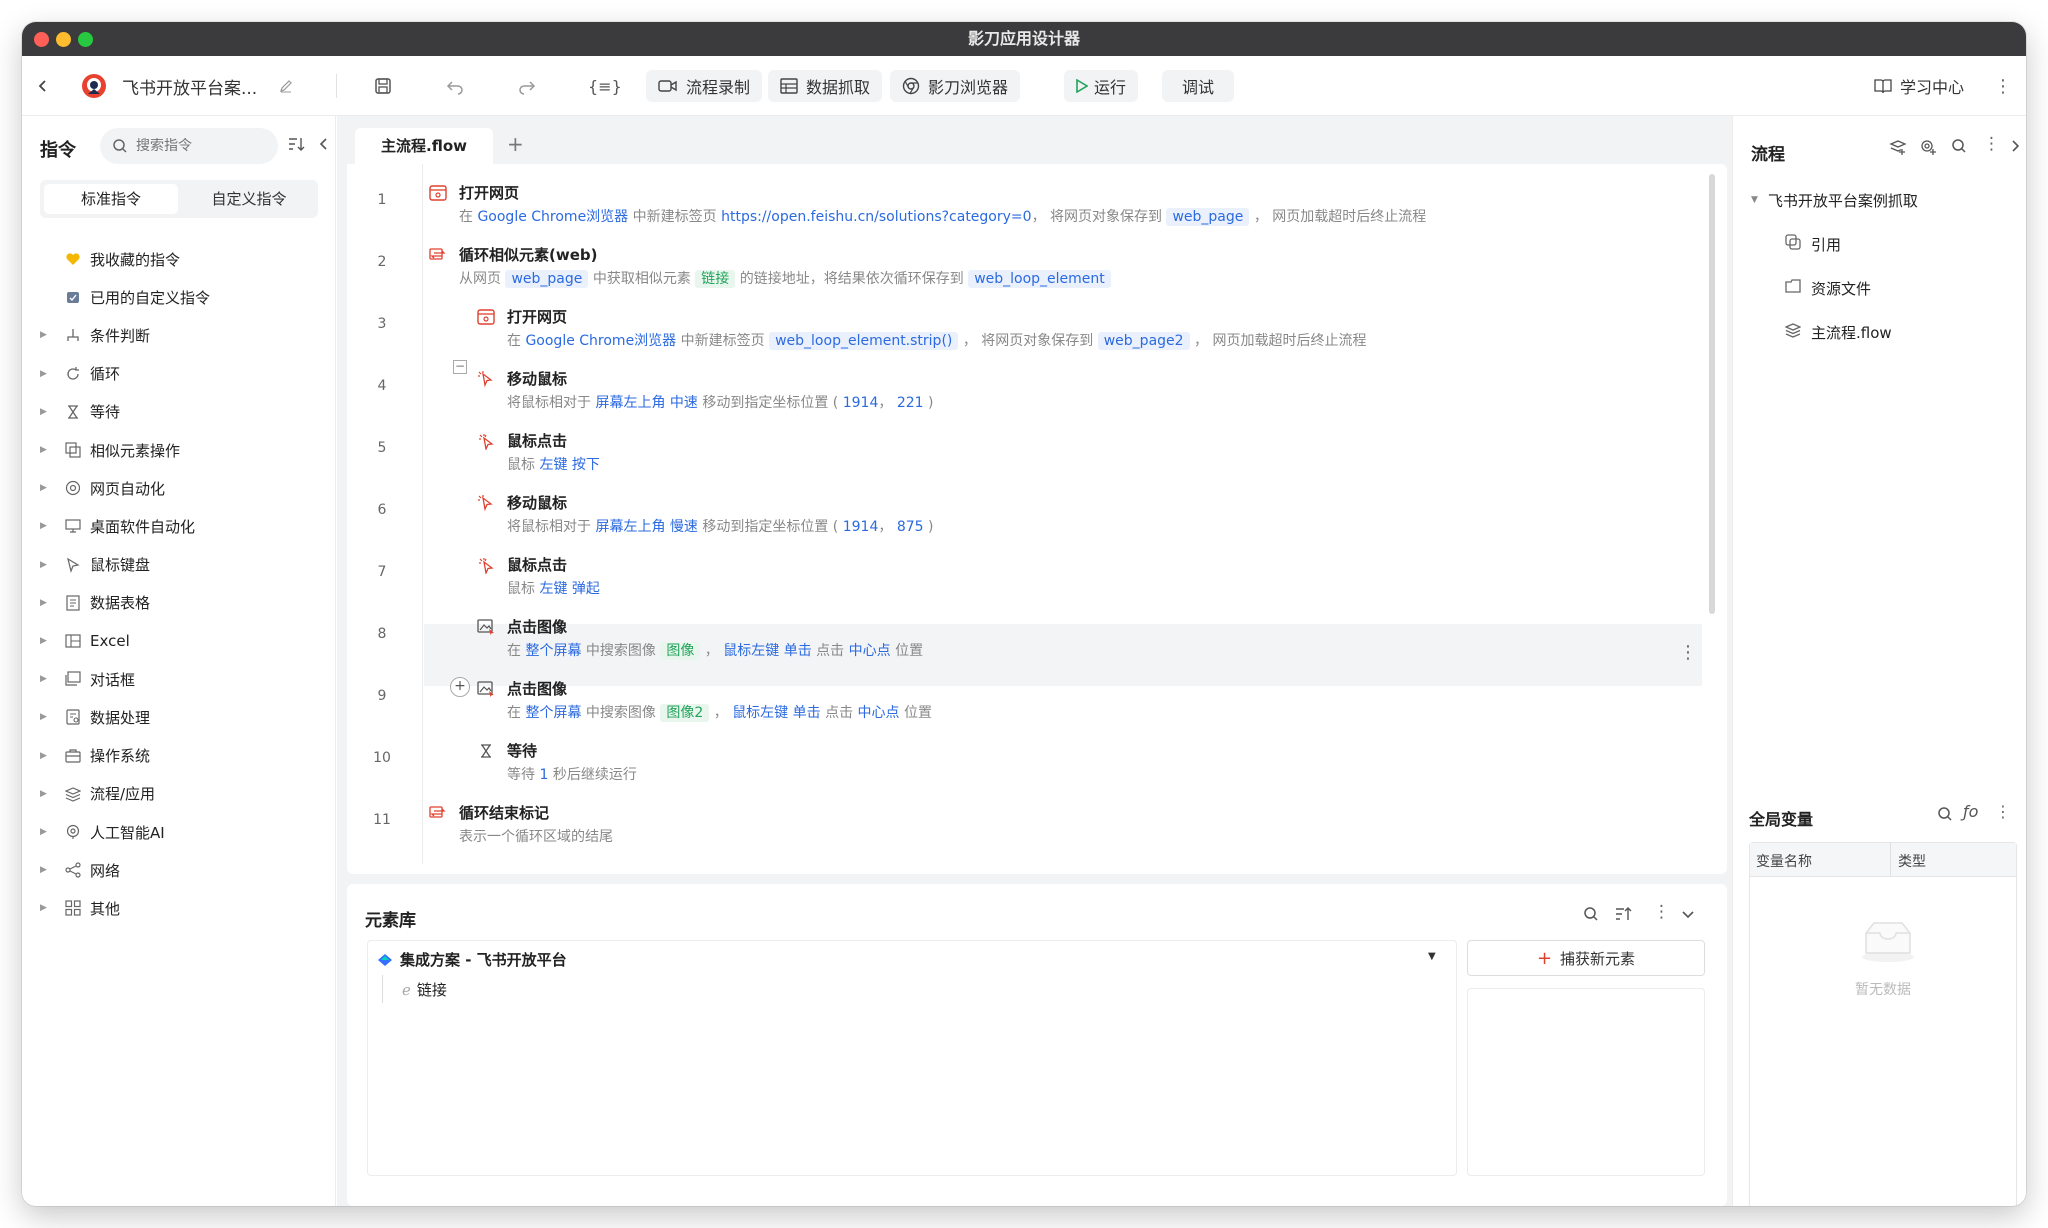 Image resolution: width=2048 pixels, height=1228 pixels. I want to click on sidebar-item: ▶ 桌面软件自动化, so click(179, 526).